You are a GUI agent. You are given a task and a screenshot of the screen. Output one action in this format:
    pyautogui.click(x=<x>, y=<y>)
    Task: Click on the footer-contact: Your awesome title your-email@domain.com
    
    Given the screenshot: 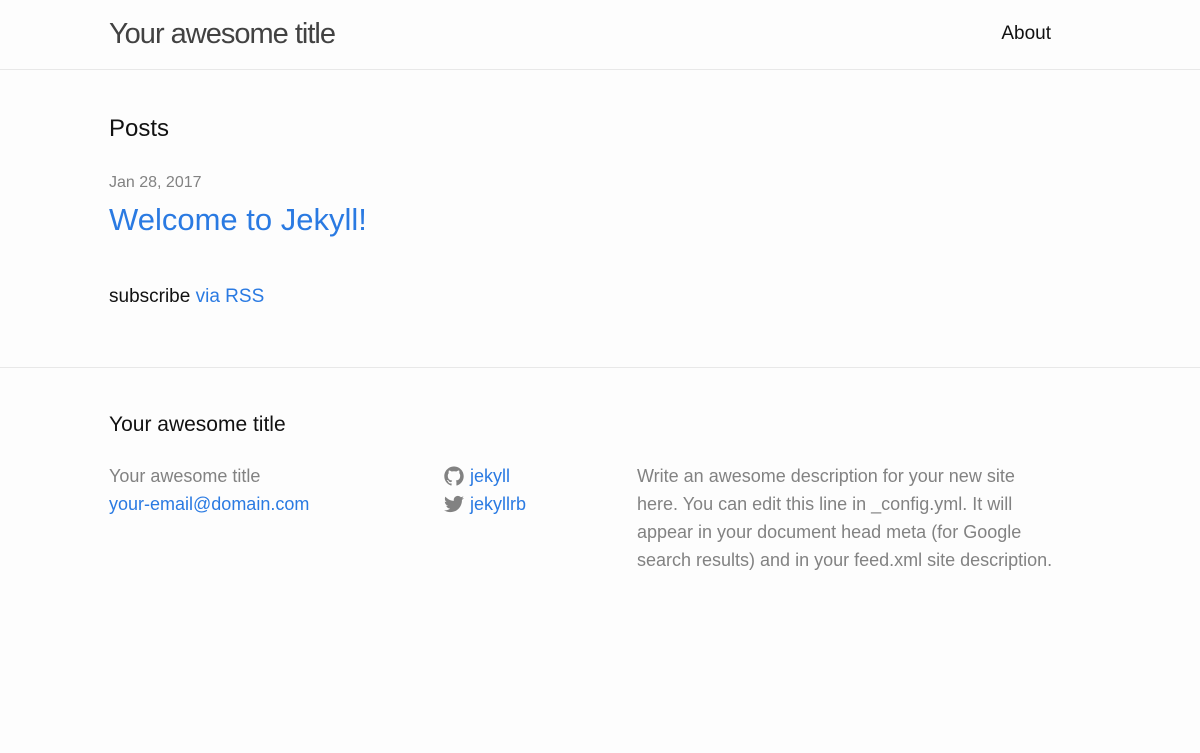 What is the action you would take?
    pyautogui.click(x=209, y=490)
    